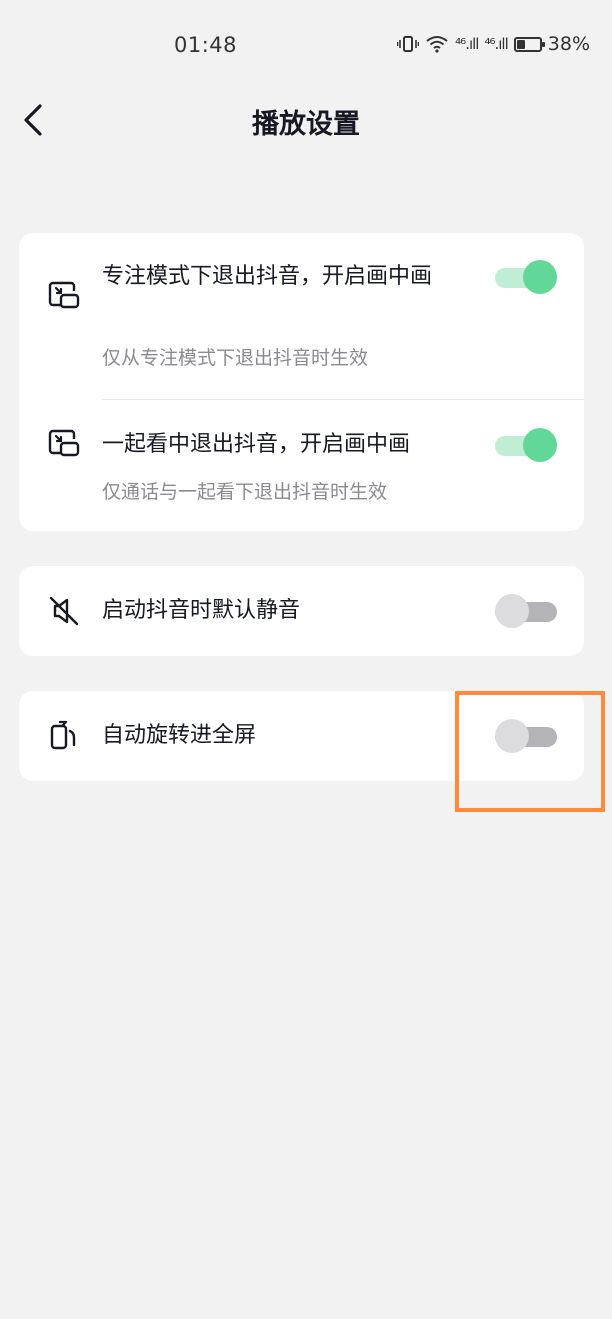 This screenshot has width=612, height=1319. I want to click on status-time: 01:48, so click(206, 45).